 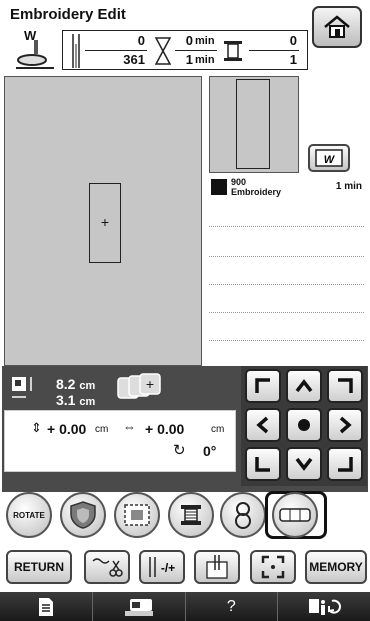 I want to click on array-button, so click(x=295, y=515).